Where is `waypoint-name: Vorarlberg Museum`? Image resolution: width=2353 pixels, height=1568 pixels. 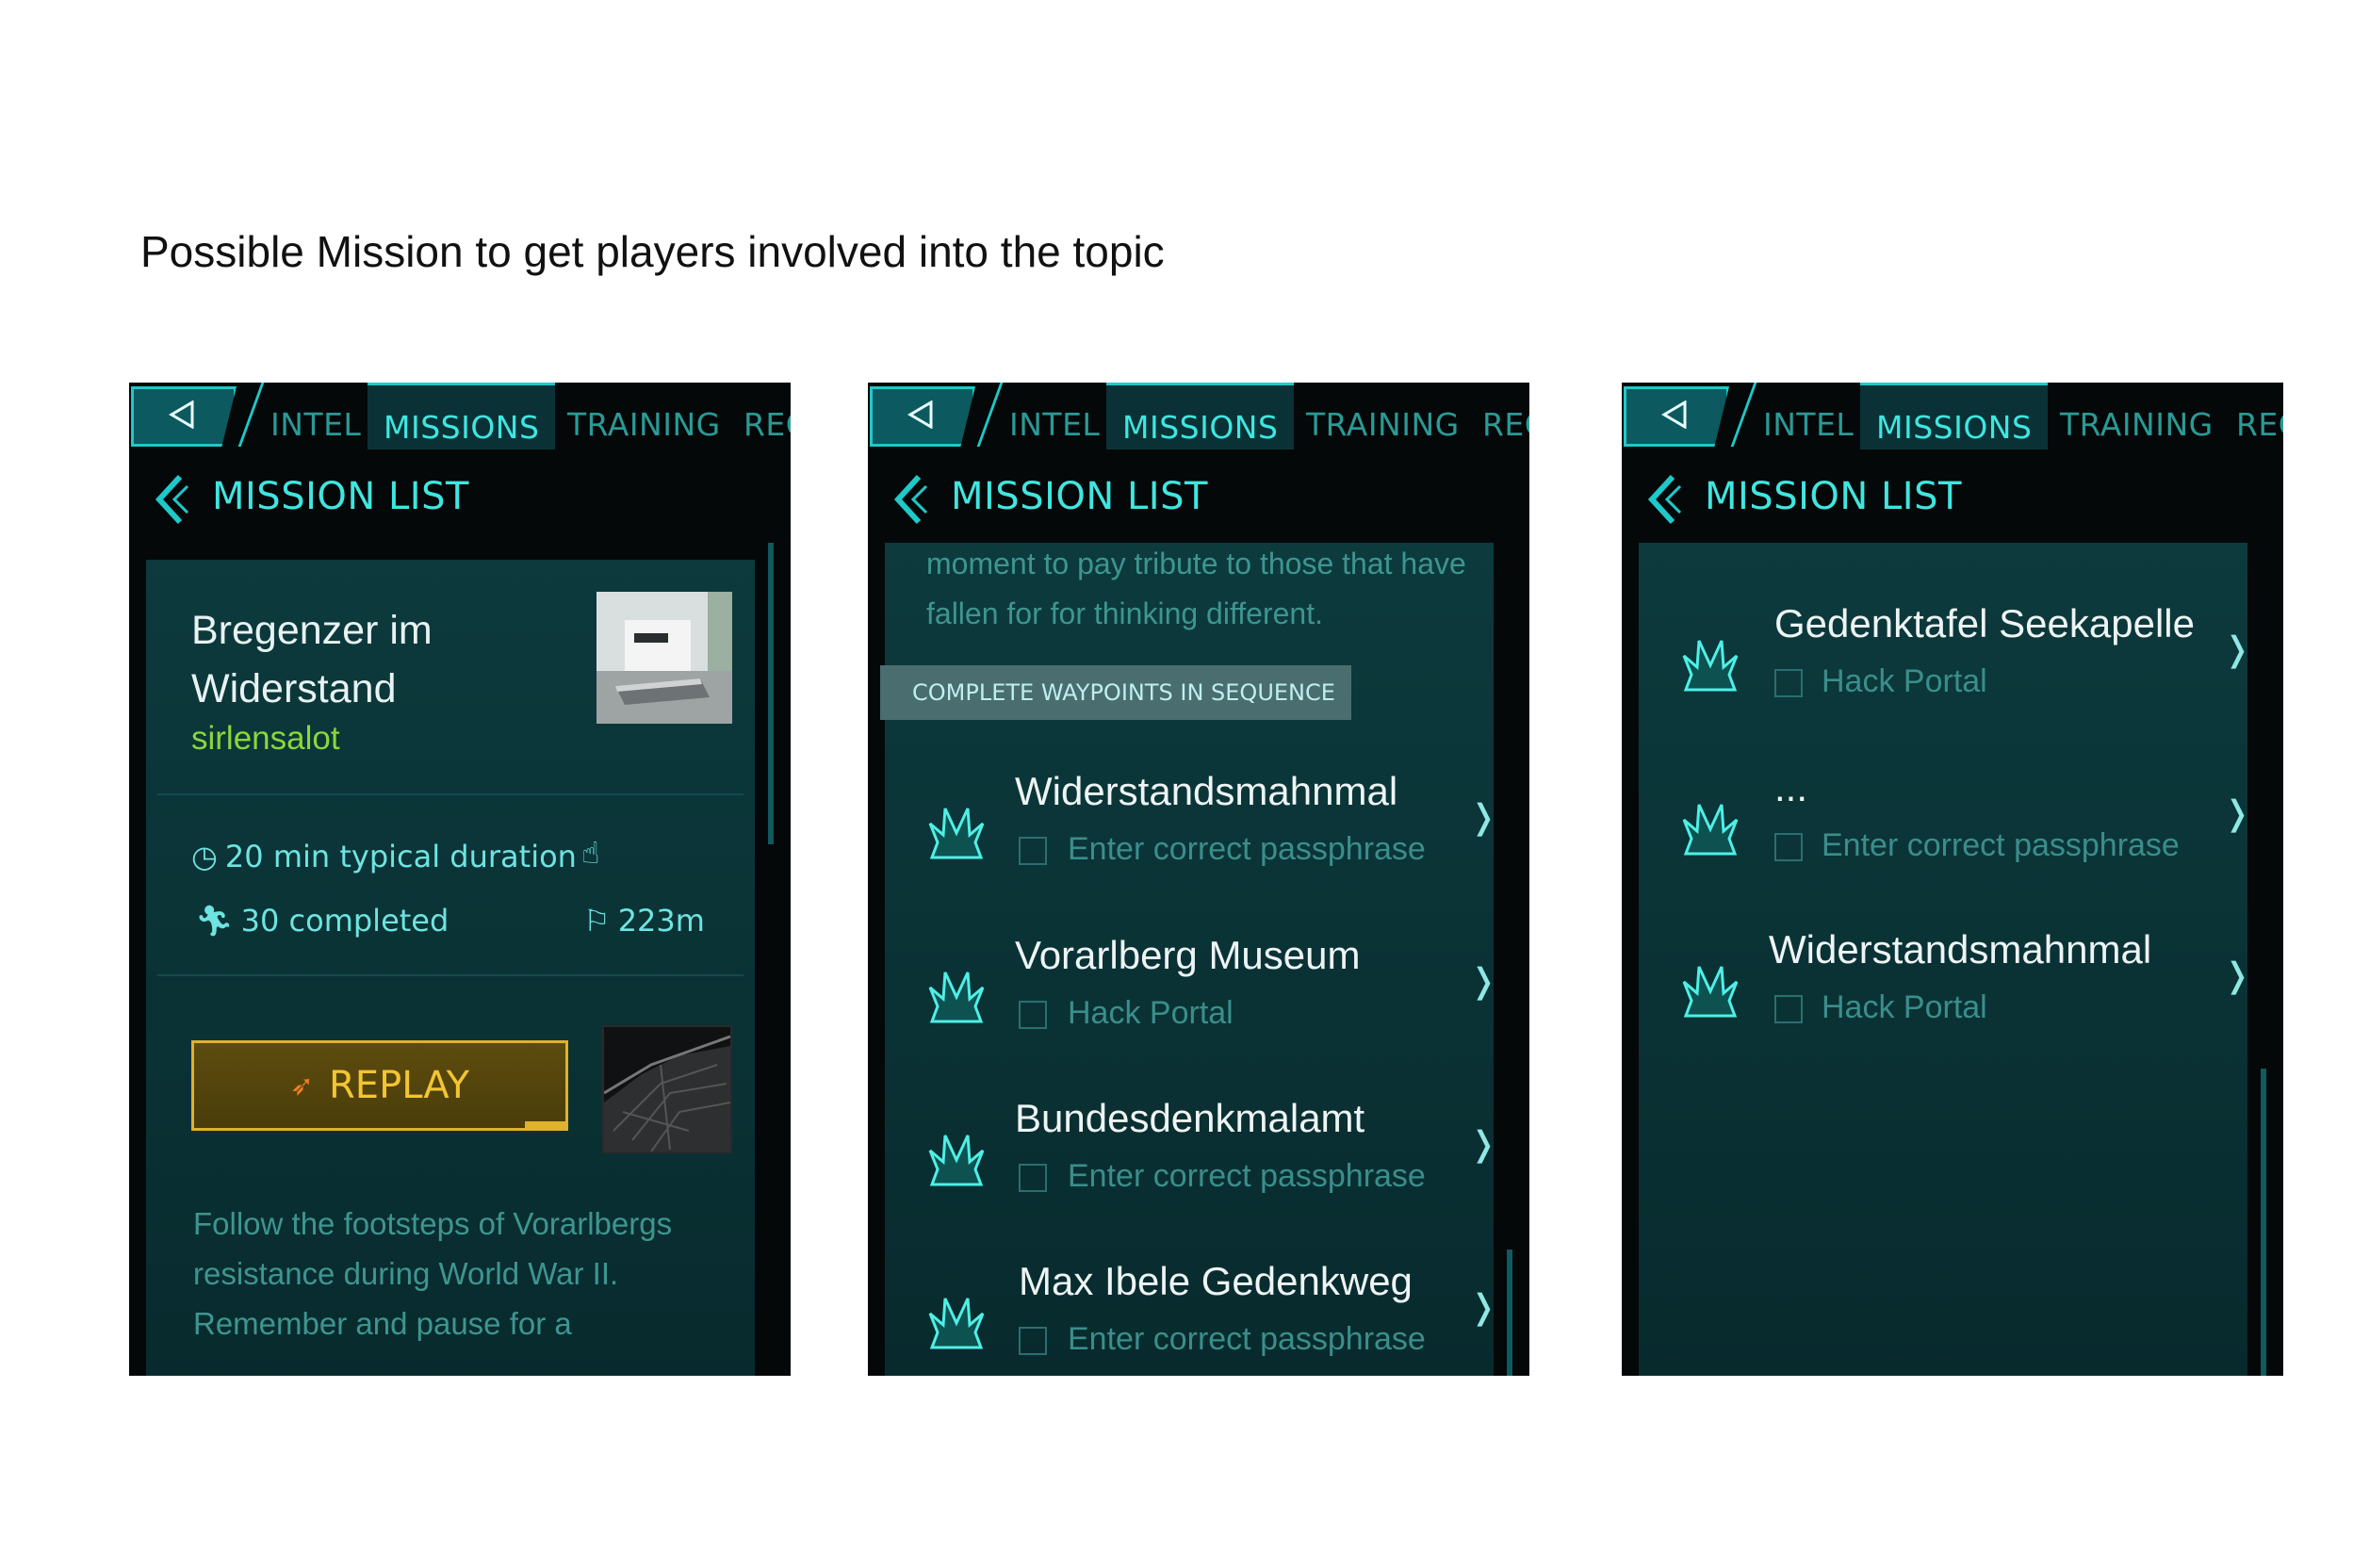
waypoint-name: Vorarlberg Museum is located at coordinates (1188, 955).